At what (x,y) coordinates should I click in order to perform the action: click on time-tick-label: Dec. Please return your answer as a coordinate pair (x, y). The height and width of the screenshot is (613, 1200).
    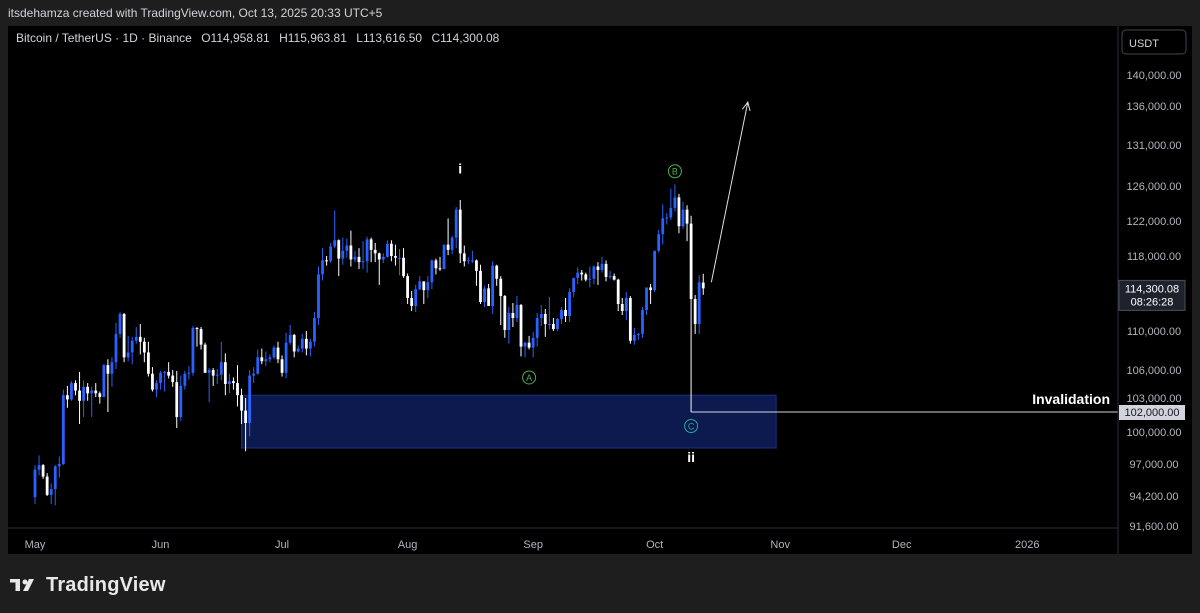
    Looking at the image, I should click on (902, 545).